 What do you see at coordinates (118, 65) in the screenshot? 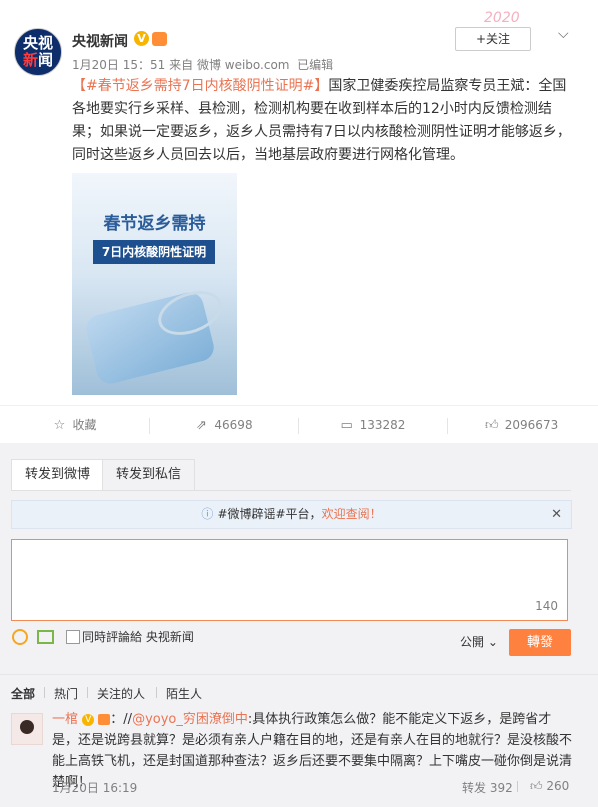
I see `post-time: 1月20日 15：51` at bounding box center [118, 65].